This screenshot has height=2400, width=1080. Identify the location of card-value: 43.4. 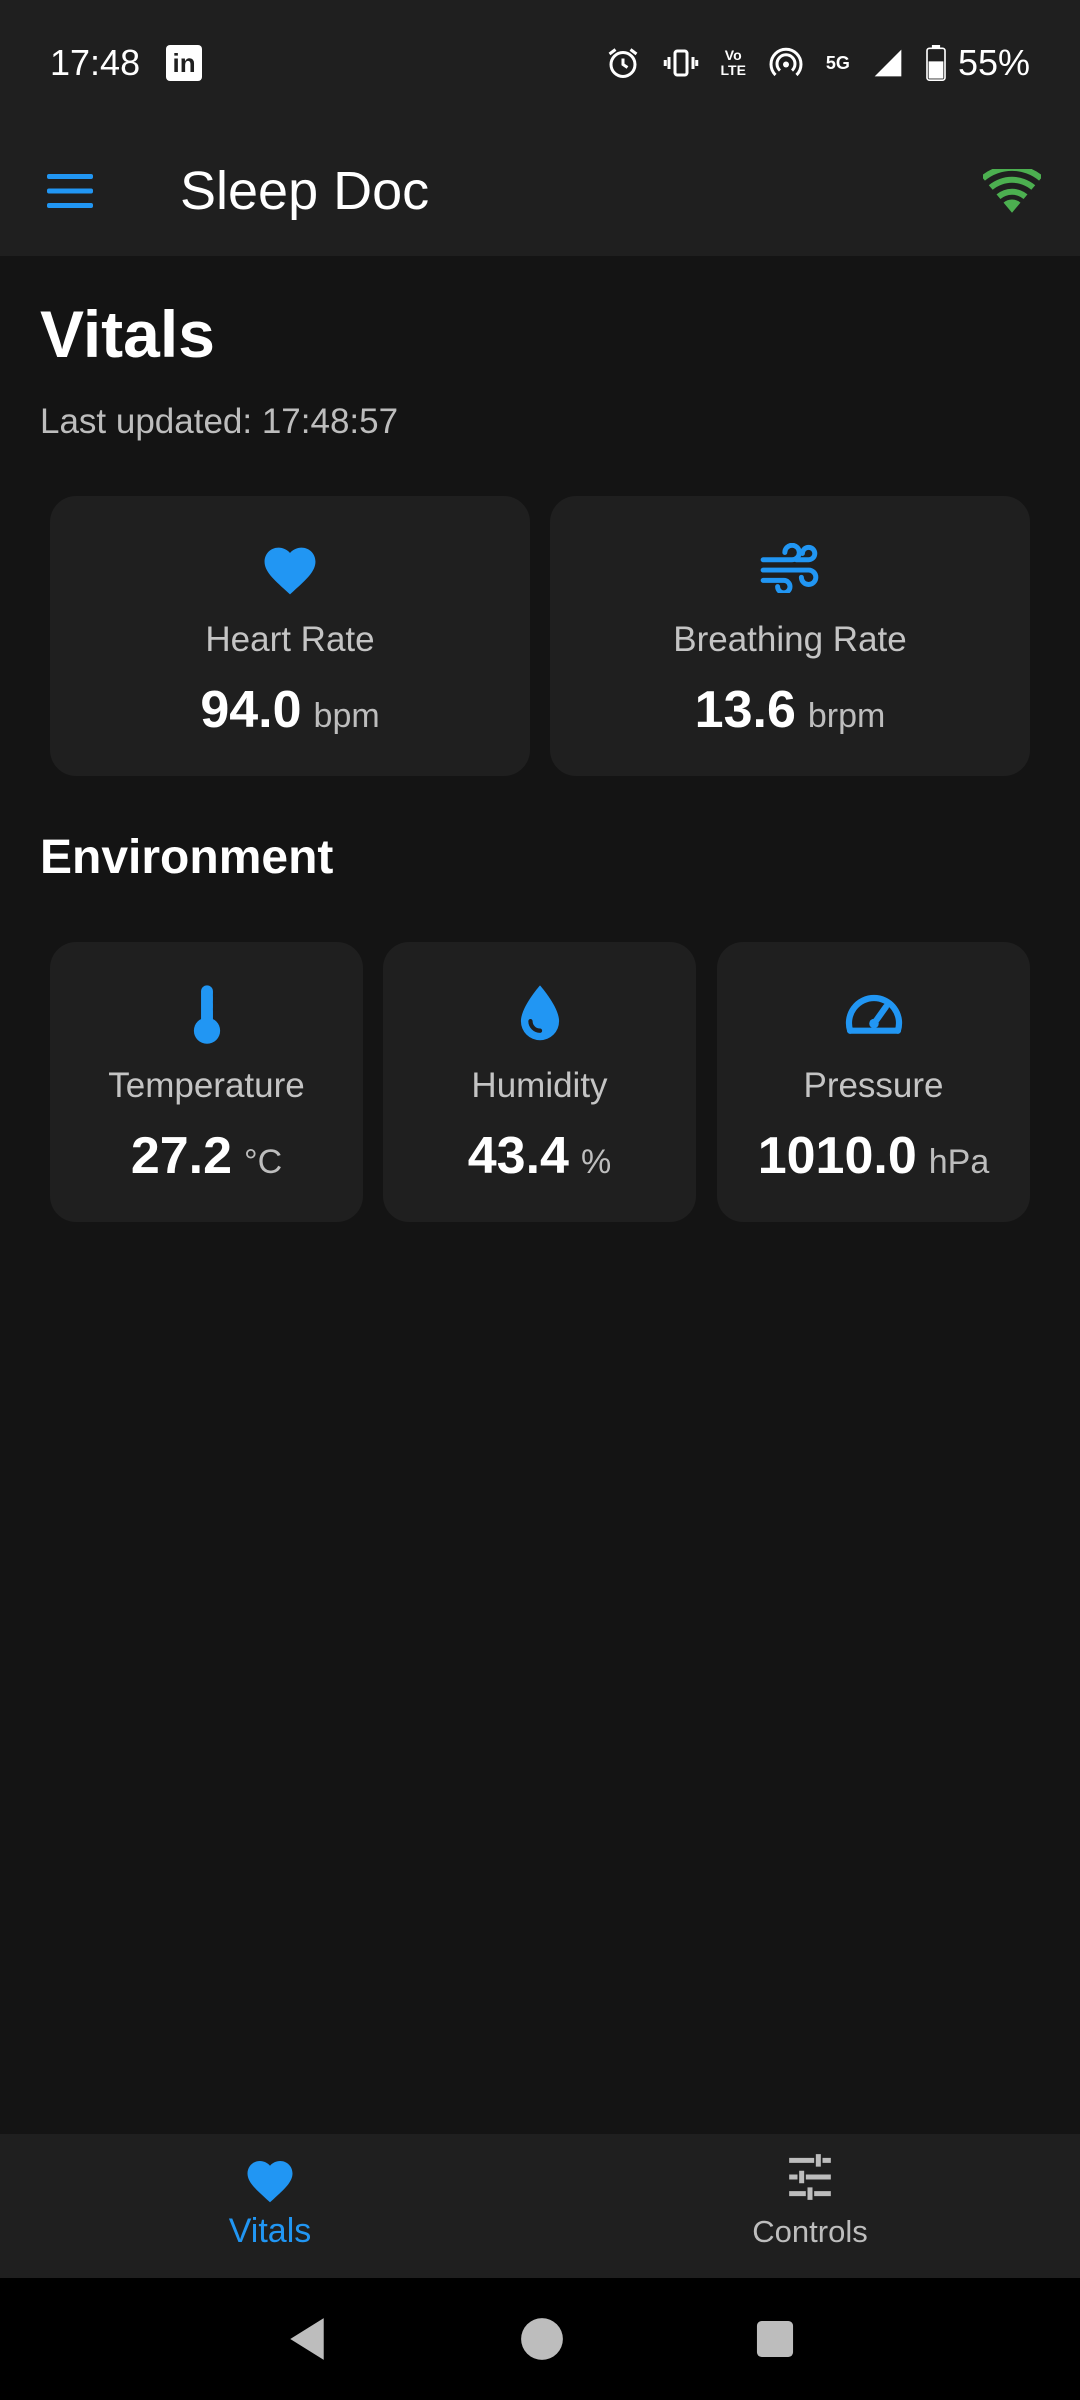
(518, 1156).